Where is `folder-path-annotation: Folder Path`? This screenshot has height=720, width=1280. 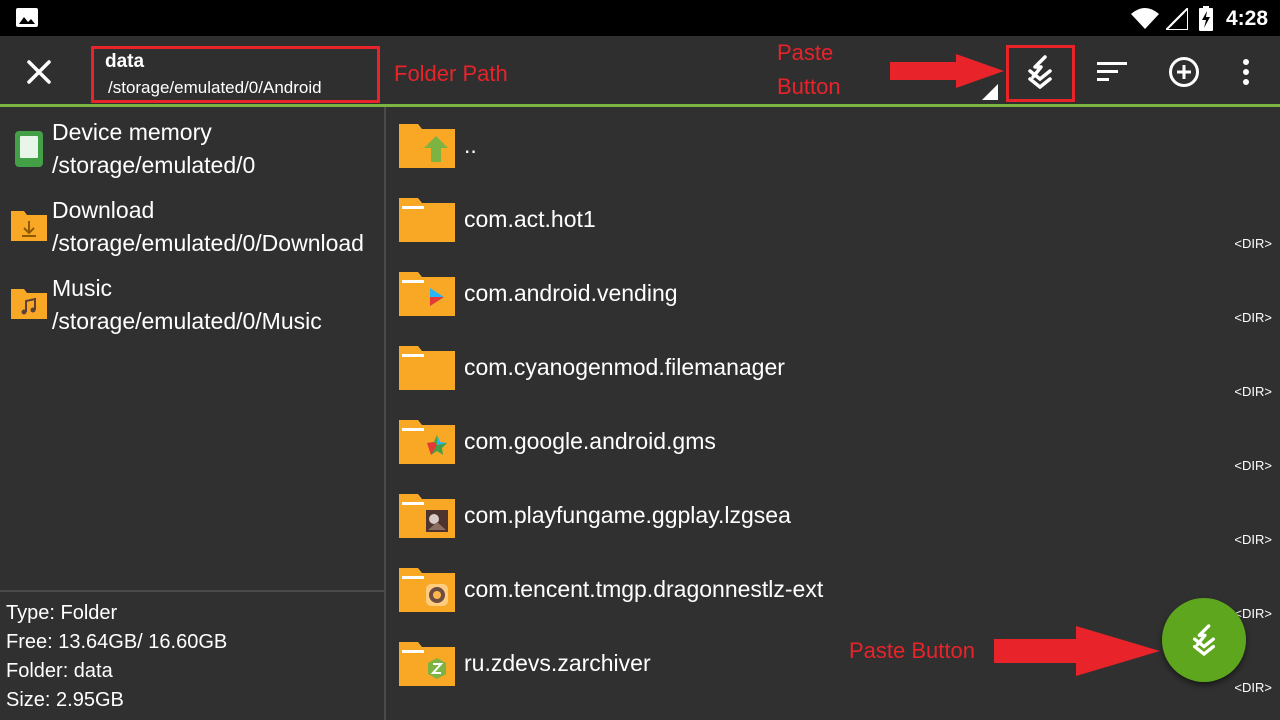 folder-path-annotation: Folder Path is located at coordinates (451, 73).